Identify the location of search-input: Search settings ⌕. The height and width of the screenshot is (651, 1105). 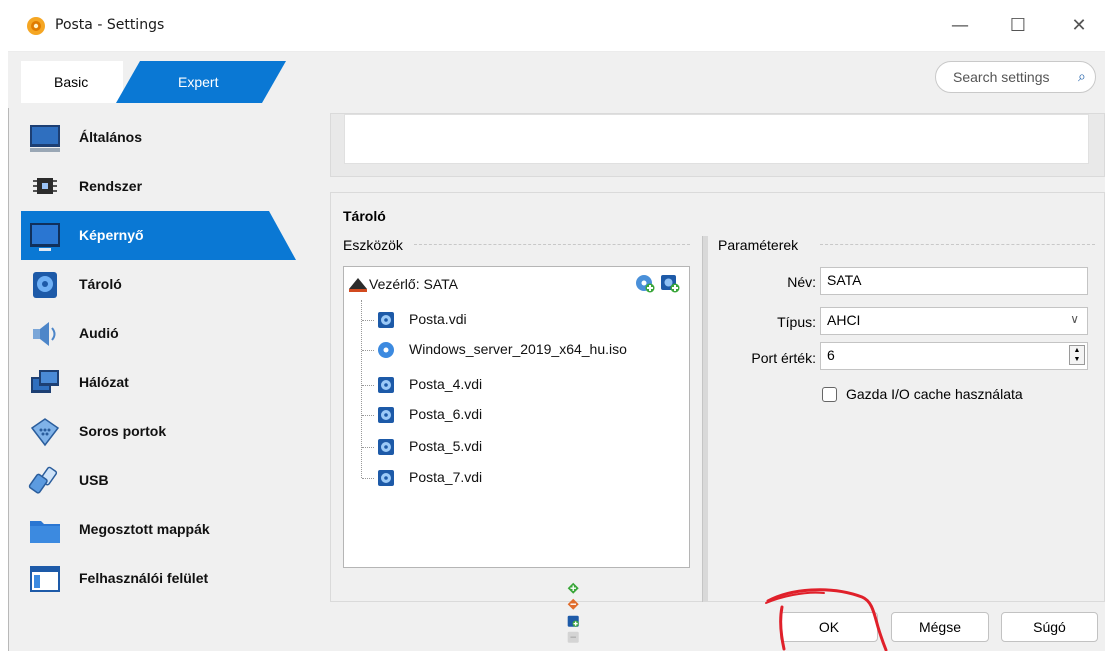
(1015, 77).